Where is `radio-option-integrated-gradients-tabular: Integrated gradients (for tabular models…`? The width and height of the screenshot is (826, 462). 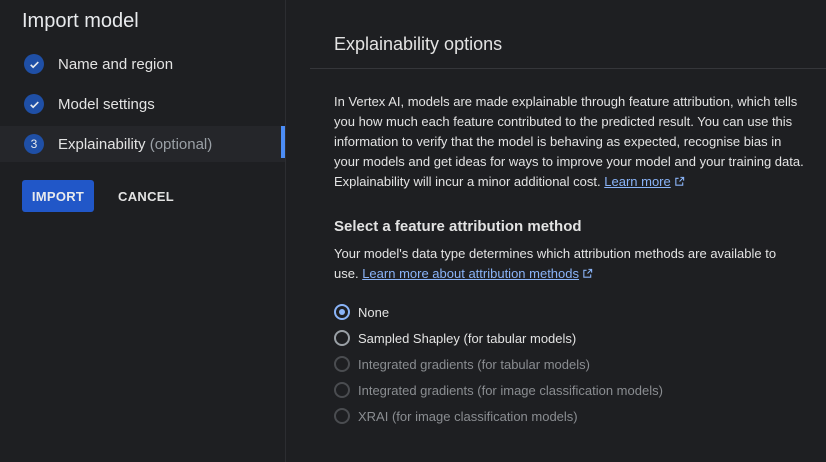
radio-option-integrated-gradients-tabular: Integrated gradients (for tabular models… is located at coordinates (462, 364).